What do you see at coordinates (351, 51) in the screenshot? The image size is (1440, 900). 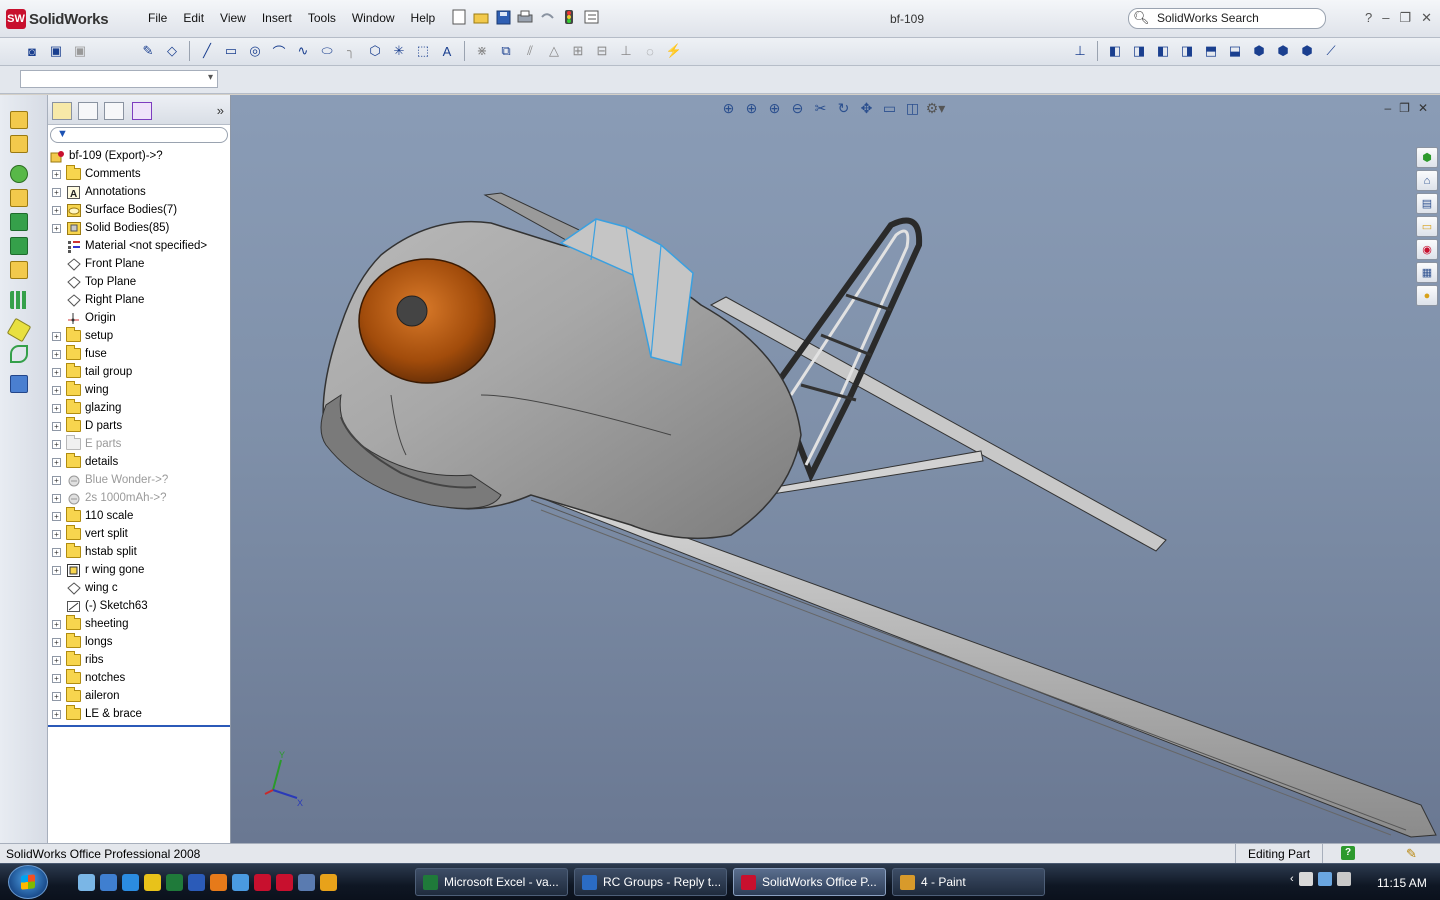 I see `fillet-icon: ╮` at bounding box center [351, 51].